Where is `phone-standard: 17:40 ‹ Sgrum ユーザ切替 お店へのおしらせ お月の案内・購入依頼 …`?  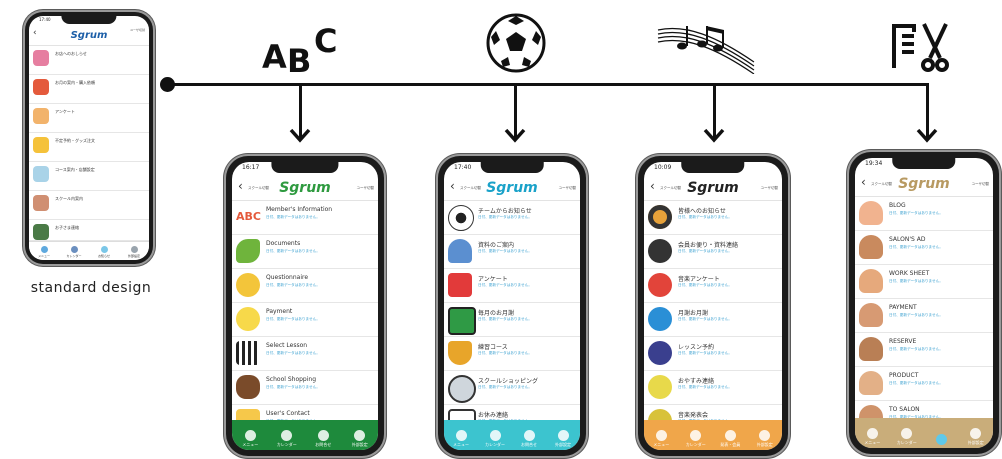
phone-standard: 17:40 ‹ Sgrum ユーザ切替 お店へのおしらせ お月の案内・購入依頼 … is located at coordinates (89, 138).